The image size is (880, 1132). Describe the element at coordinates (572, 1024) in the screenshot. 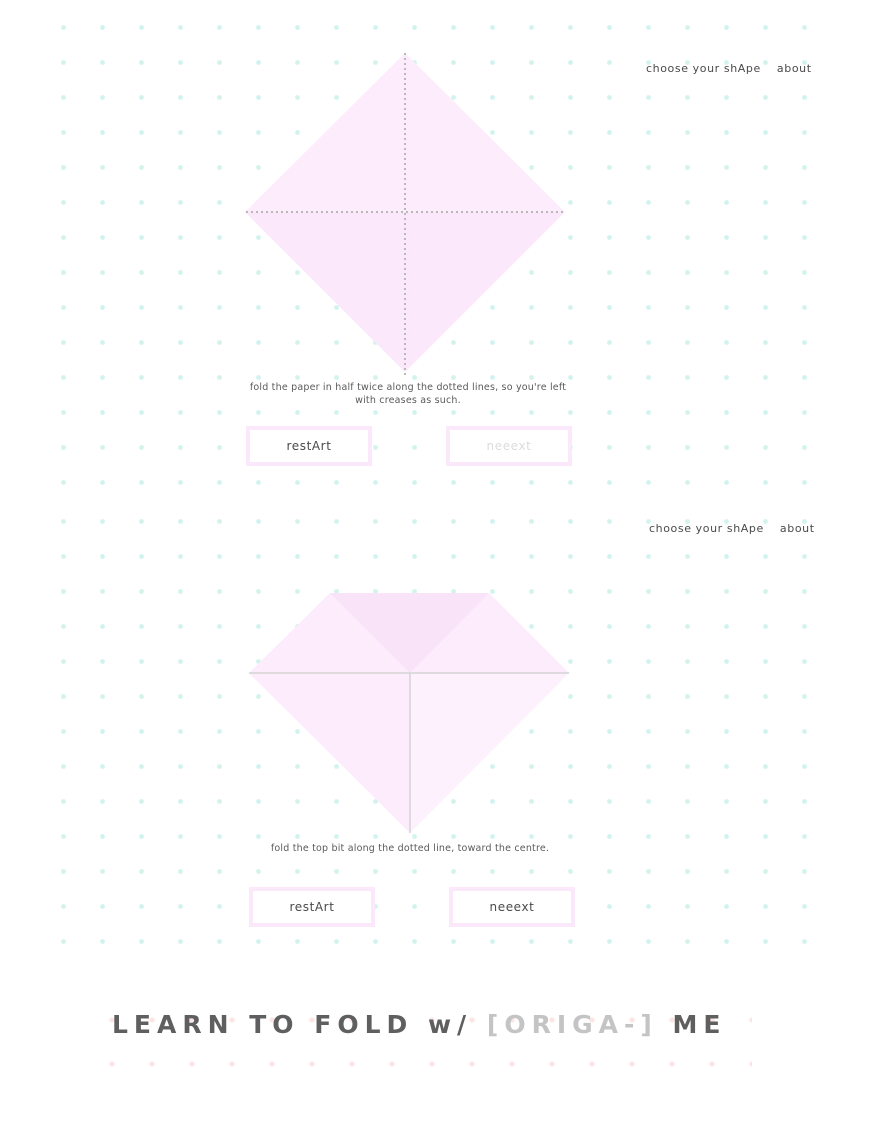

I see `logo-brand: [ORIGA-]` at that location.